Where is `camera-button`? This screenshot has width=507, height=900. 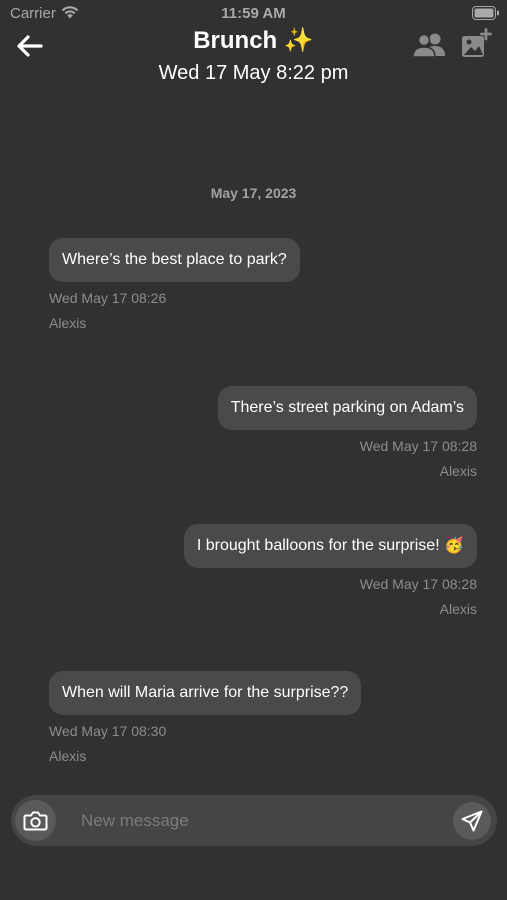
camera-button is located at coordinates (35, 820).